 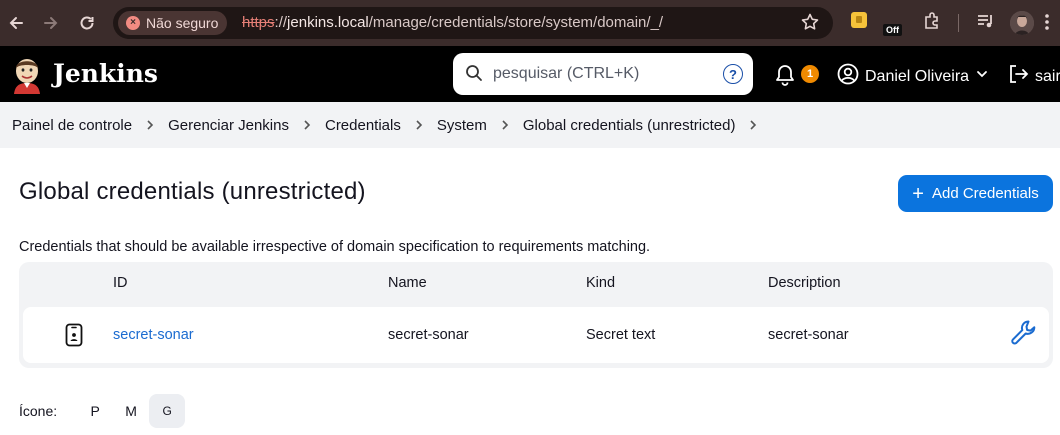 I want to click on icon-size-medium: M, so click(x=131, y=411).